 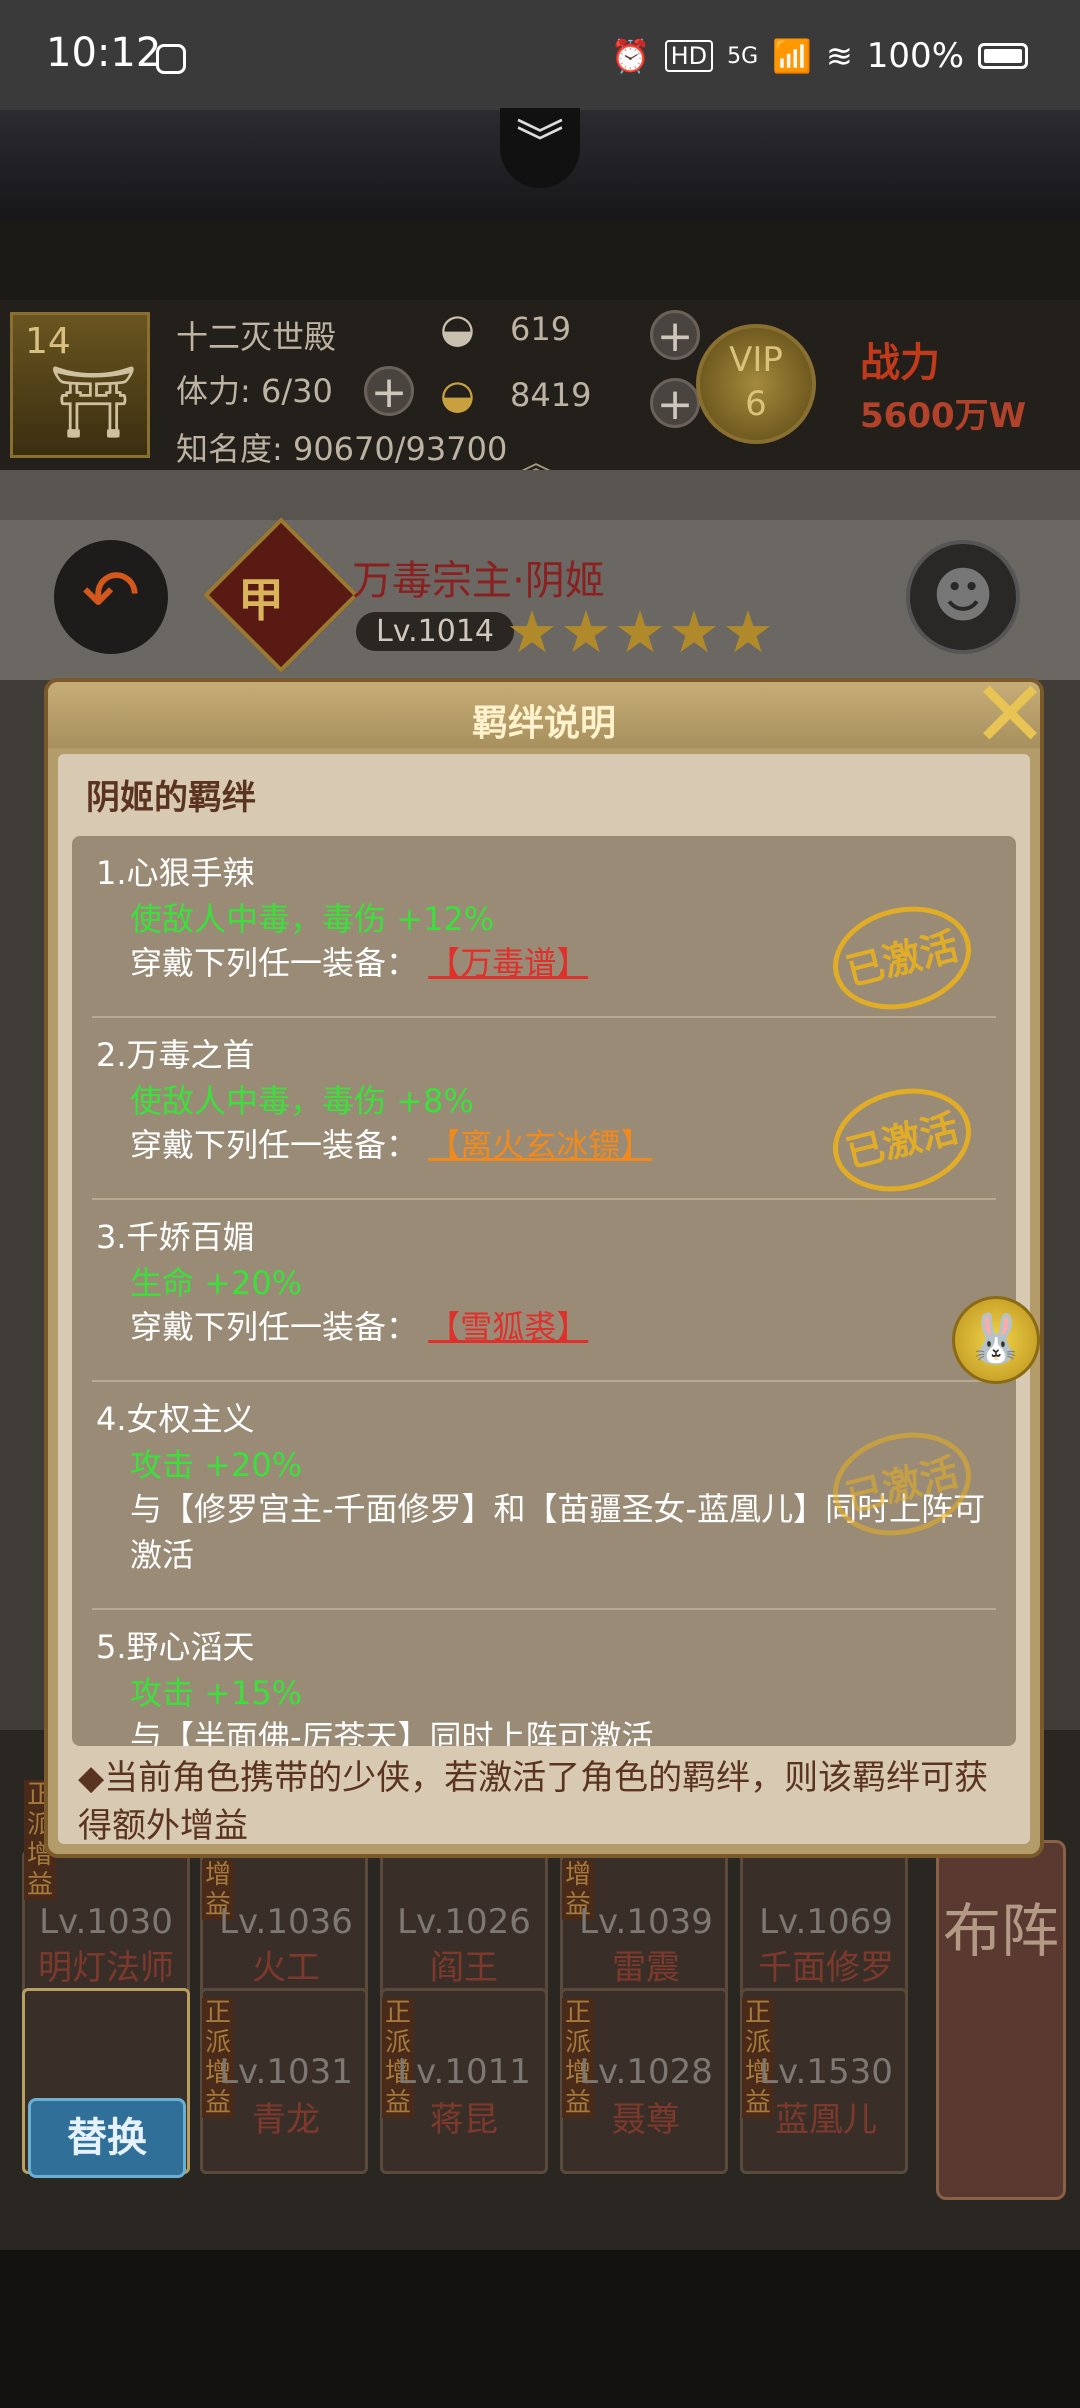 I want to click on slot-name: 蒋昆, so click(x=464, y=2120).